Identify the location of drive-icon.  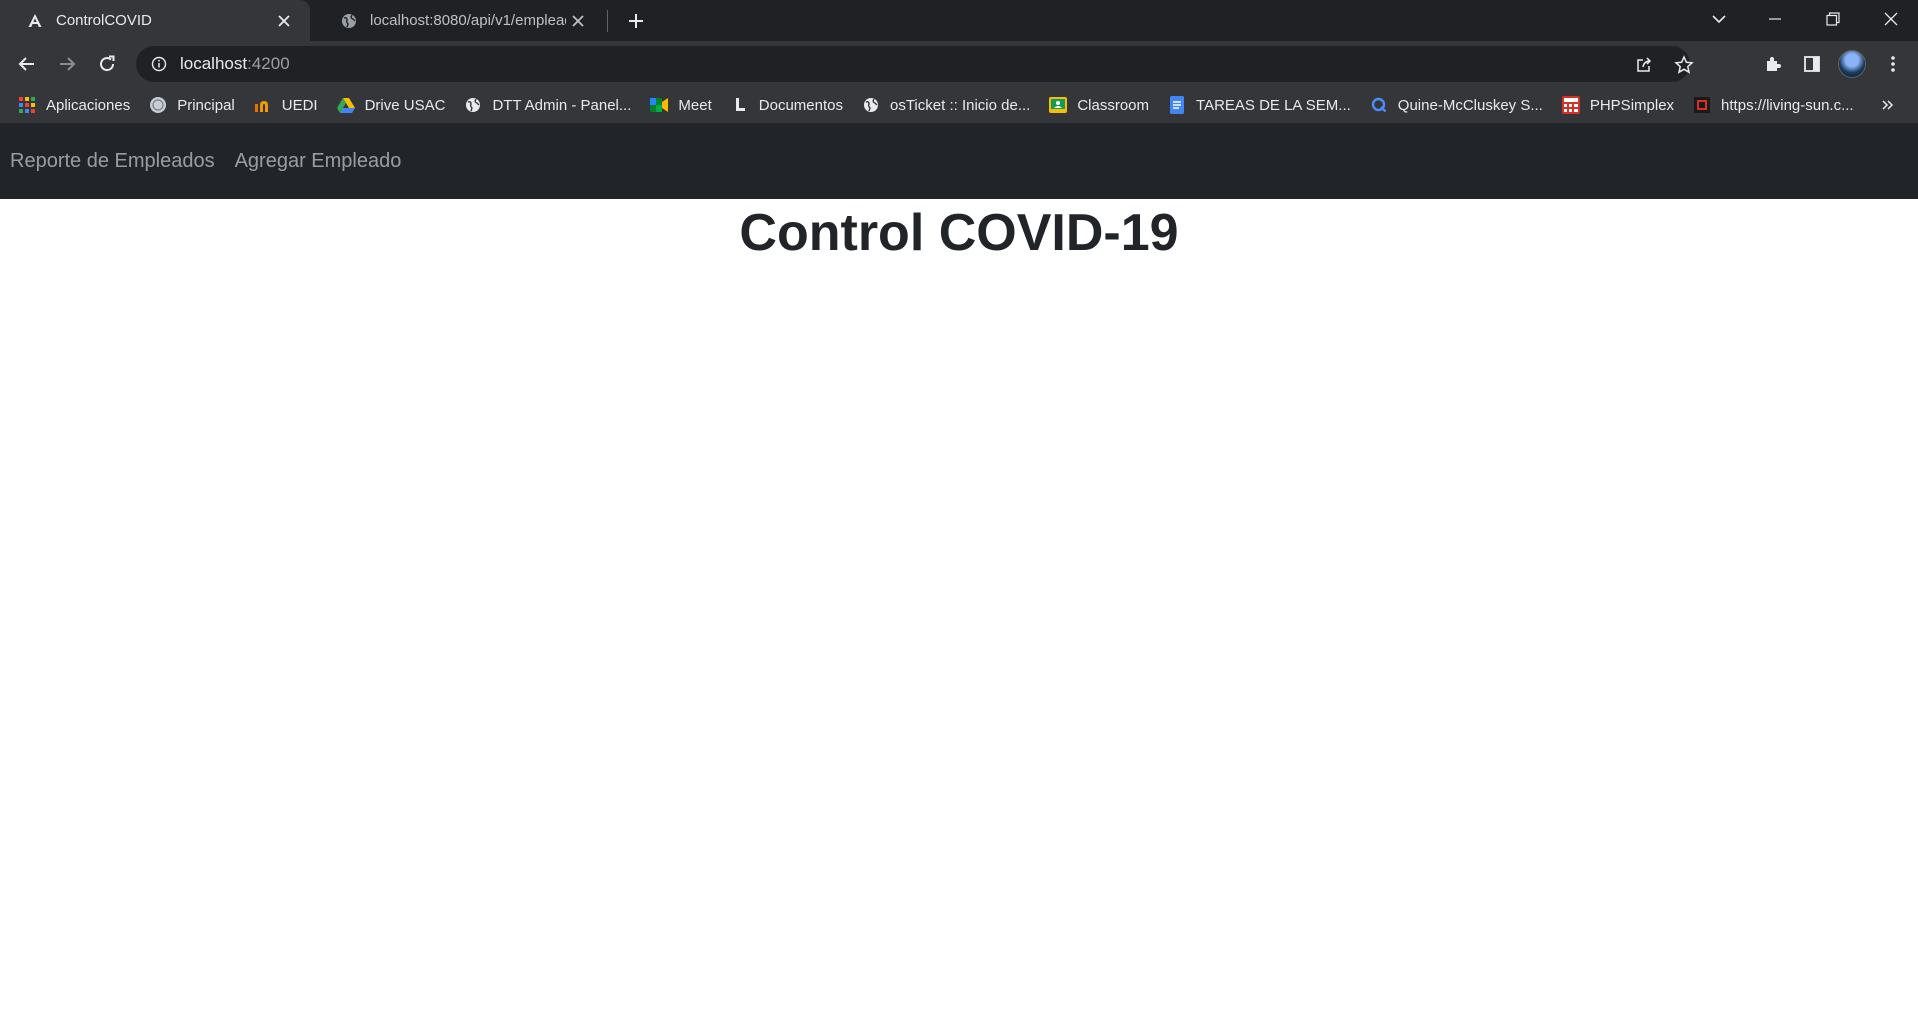
(345, 105).